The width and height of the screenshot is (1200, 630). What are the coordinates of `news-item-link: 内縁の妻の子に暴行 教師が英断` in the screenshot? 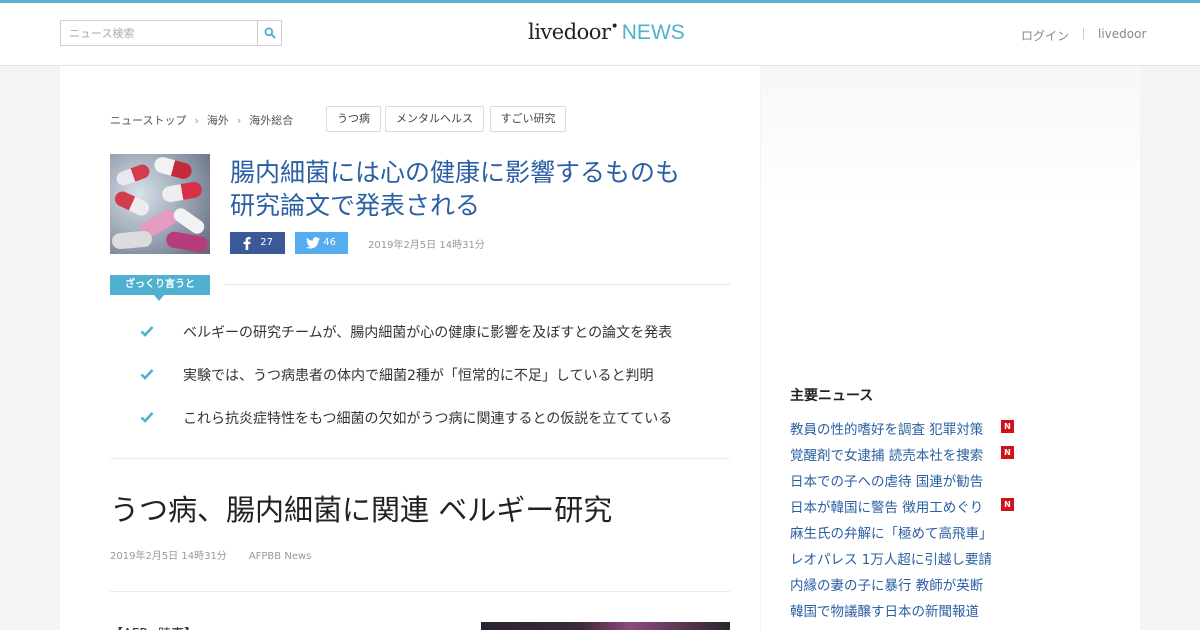 It's located at (886, 586).